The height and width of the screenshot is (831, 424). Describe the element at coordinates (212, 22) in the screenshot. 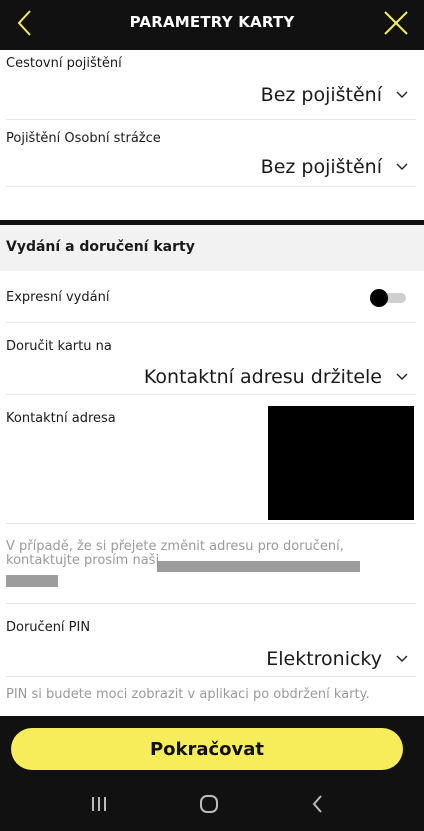

I see `page-title: PARAMETRY KARTY` at that location.